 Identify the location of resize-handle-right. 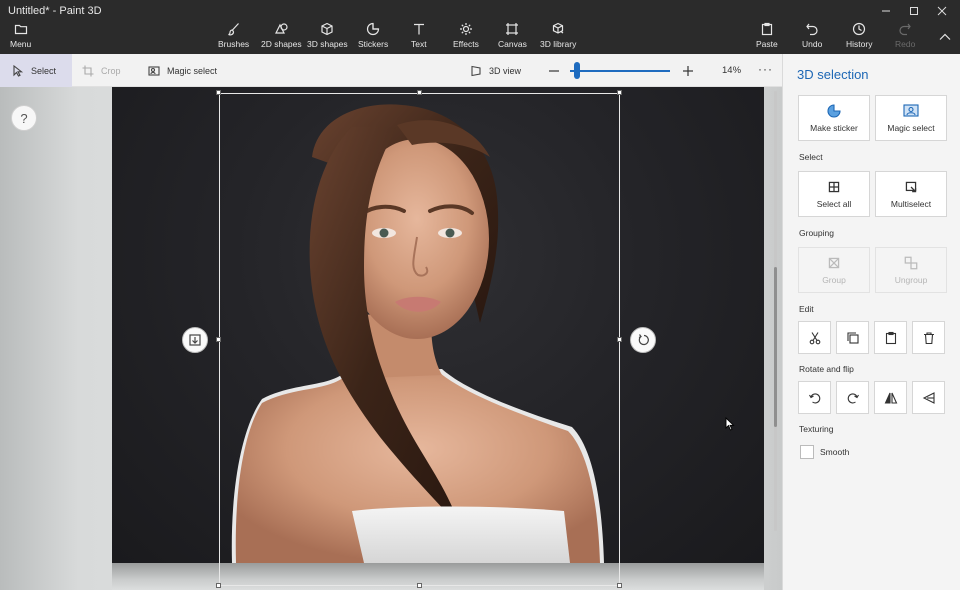
(619, 339).